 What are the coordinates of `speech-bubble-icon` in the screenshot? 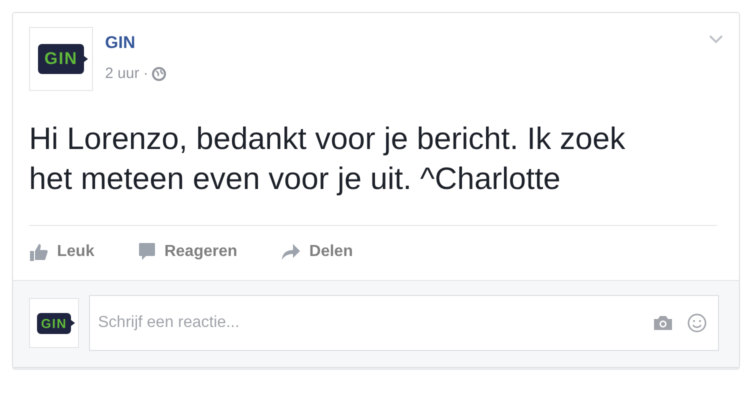 It's located at (147, 252).